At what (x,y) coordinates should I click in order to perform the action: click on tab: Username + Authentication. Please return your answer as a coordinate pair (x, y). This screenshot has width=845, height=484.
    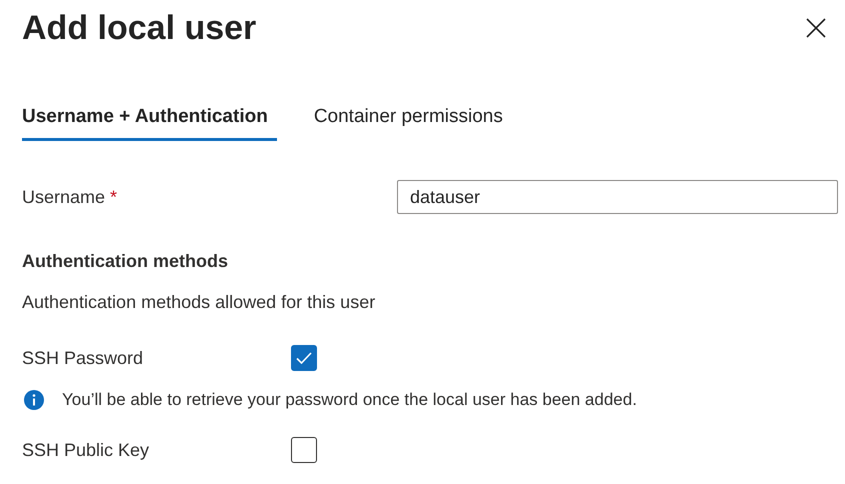
    Looking at the image, I should click on (149, 120).